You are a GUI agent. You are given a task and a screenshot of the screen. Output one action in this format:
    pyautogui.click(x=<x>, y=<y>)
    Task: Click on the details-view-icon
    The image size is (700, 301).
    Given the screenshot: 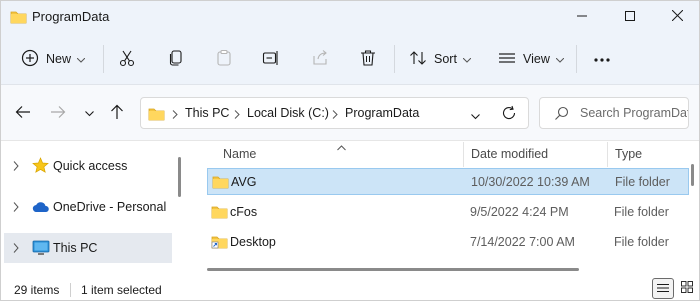 What is the action you would take?
    pyautogui.click(x=663, y=289)
    